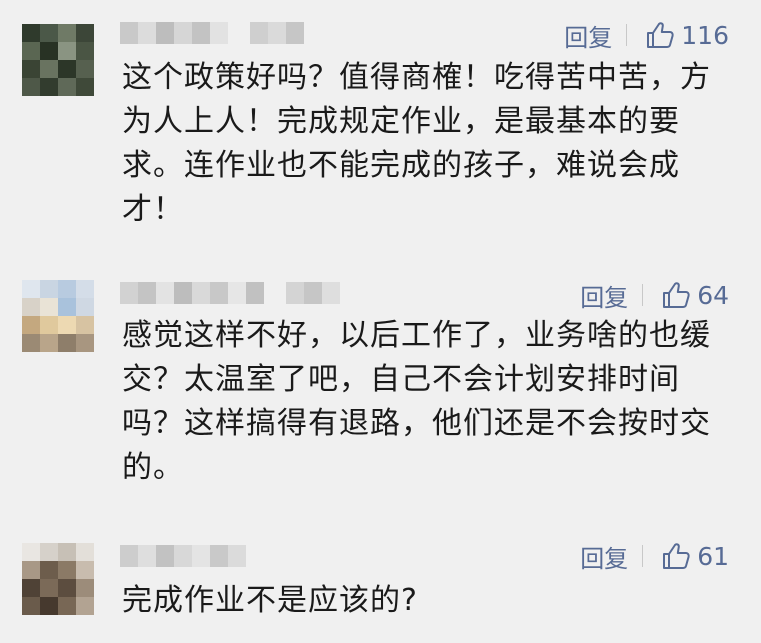 The image size is (761, 643). What do you see at coordinates (654, 556) in the screenshot?
I see `comment-actions: 回复 61` at bounding box center [654, 556].